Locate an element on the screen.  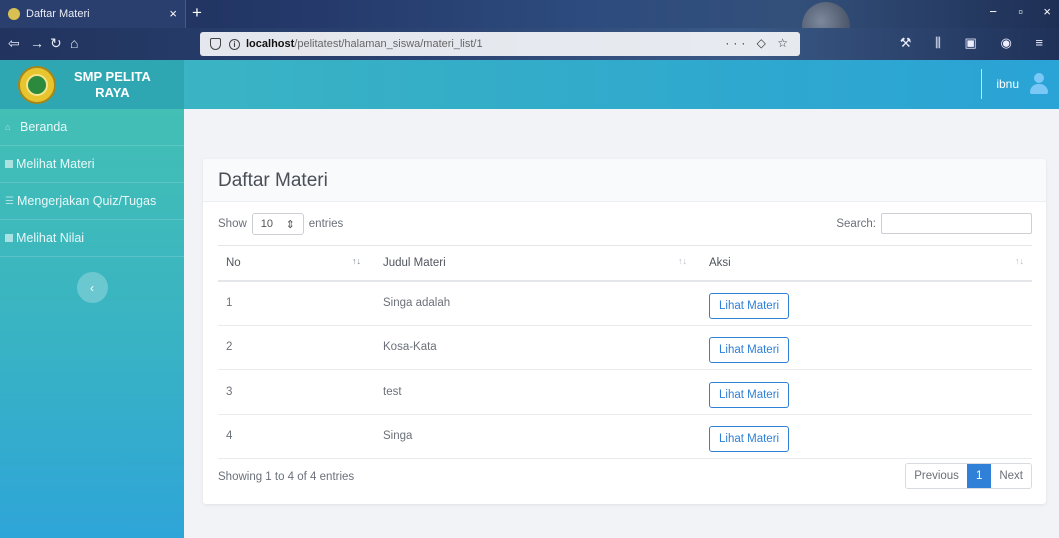
pagination: Previous 1 Next is located at coordinates (968, 476).